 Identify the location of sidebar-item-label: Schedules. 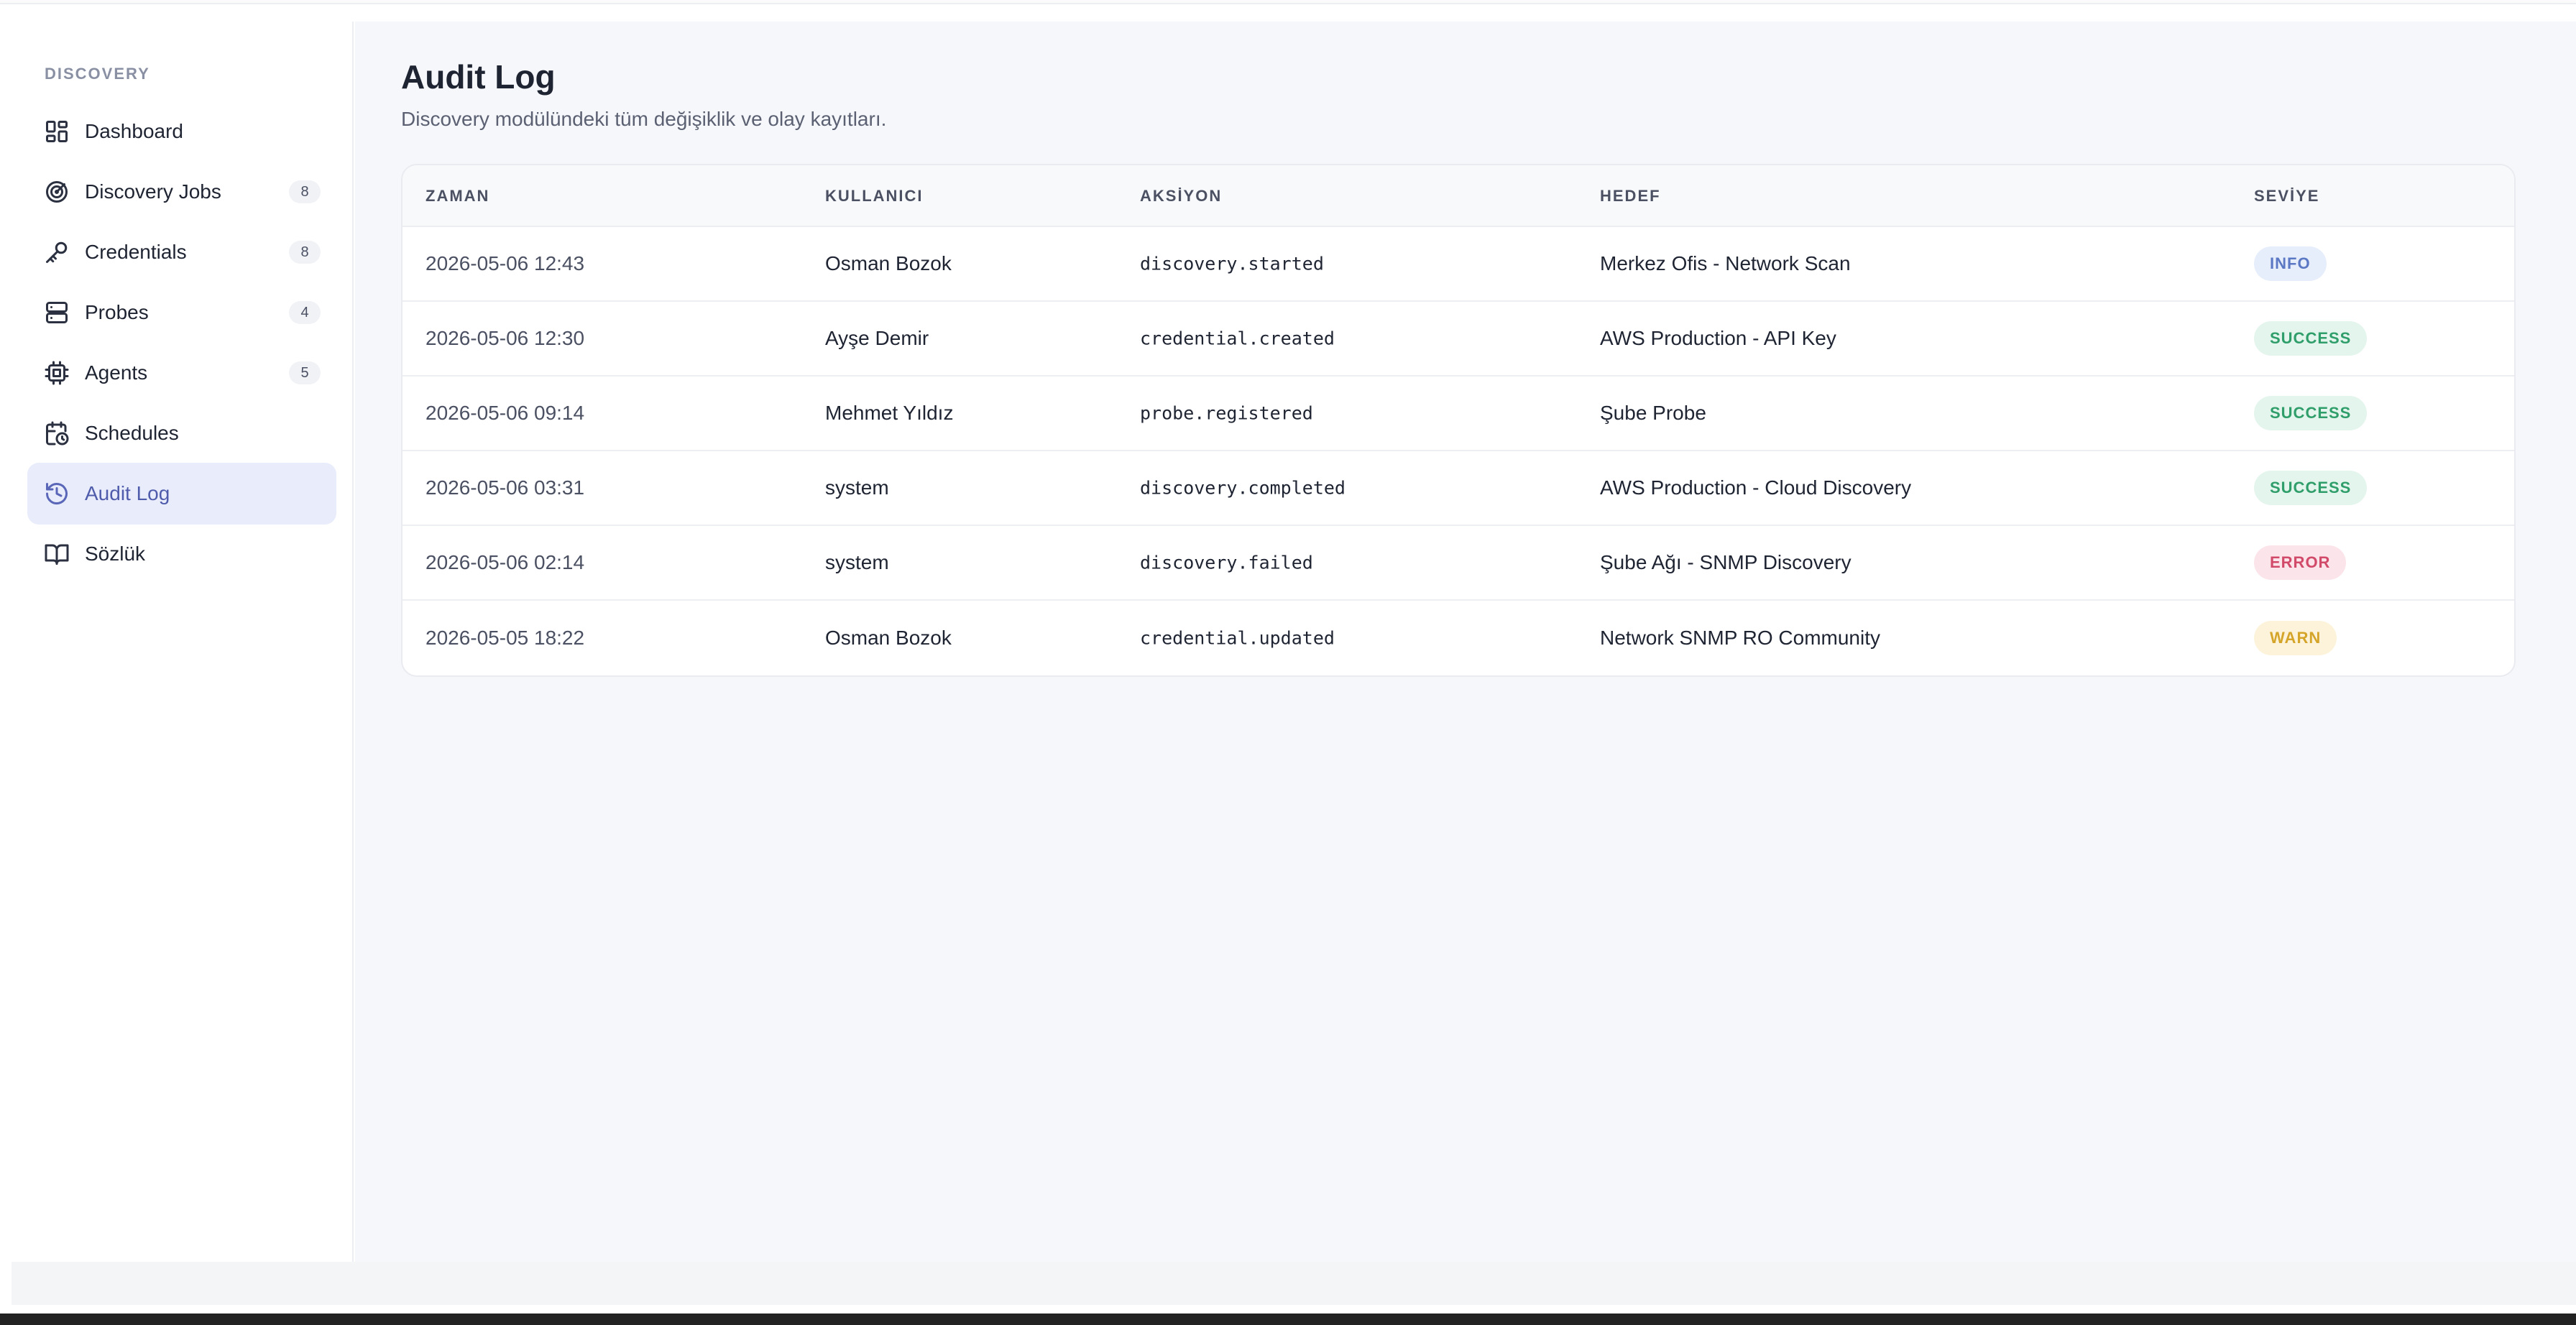
(132, 433).